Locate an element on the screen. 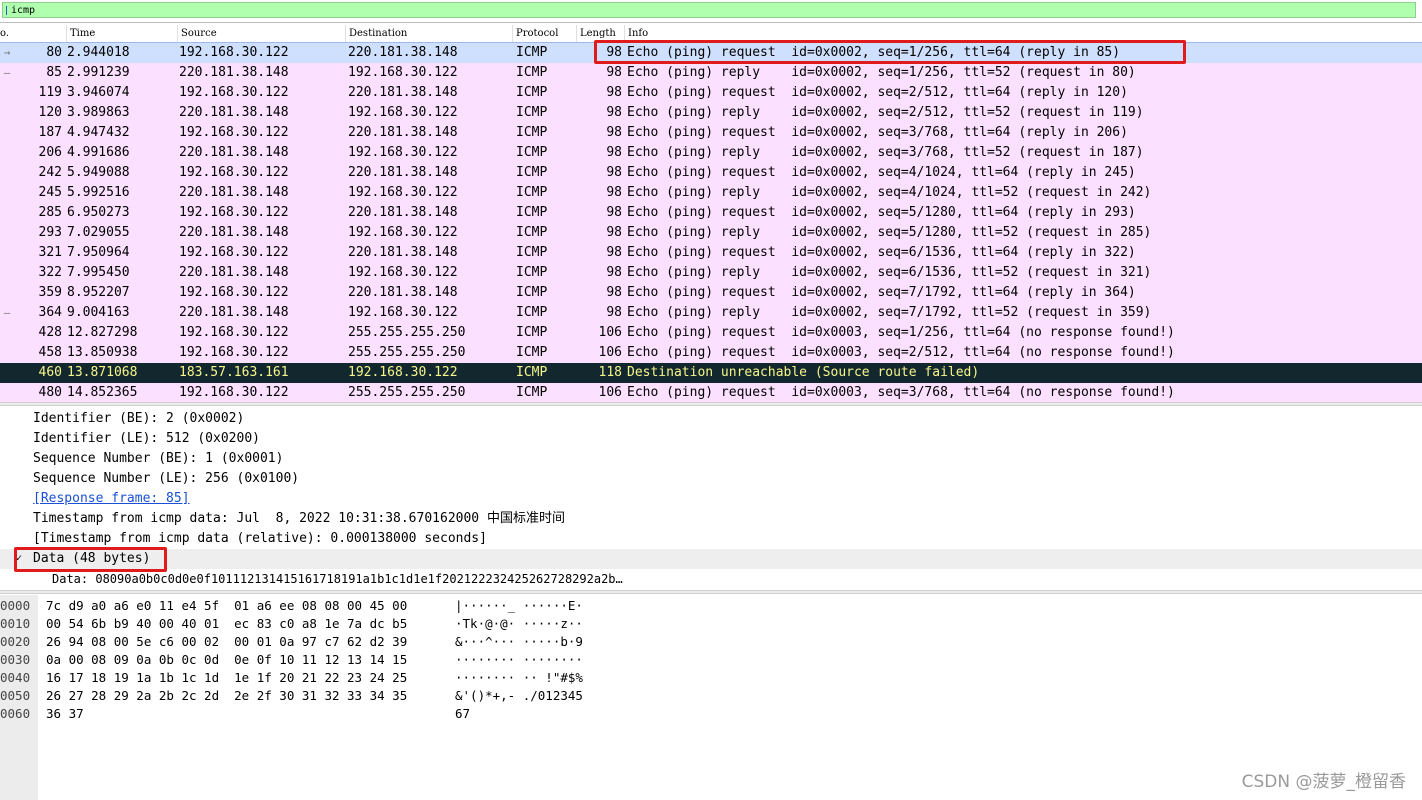  byte-offset: 0020 is located at coordinates (15, 641).